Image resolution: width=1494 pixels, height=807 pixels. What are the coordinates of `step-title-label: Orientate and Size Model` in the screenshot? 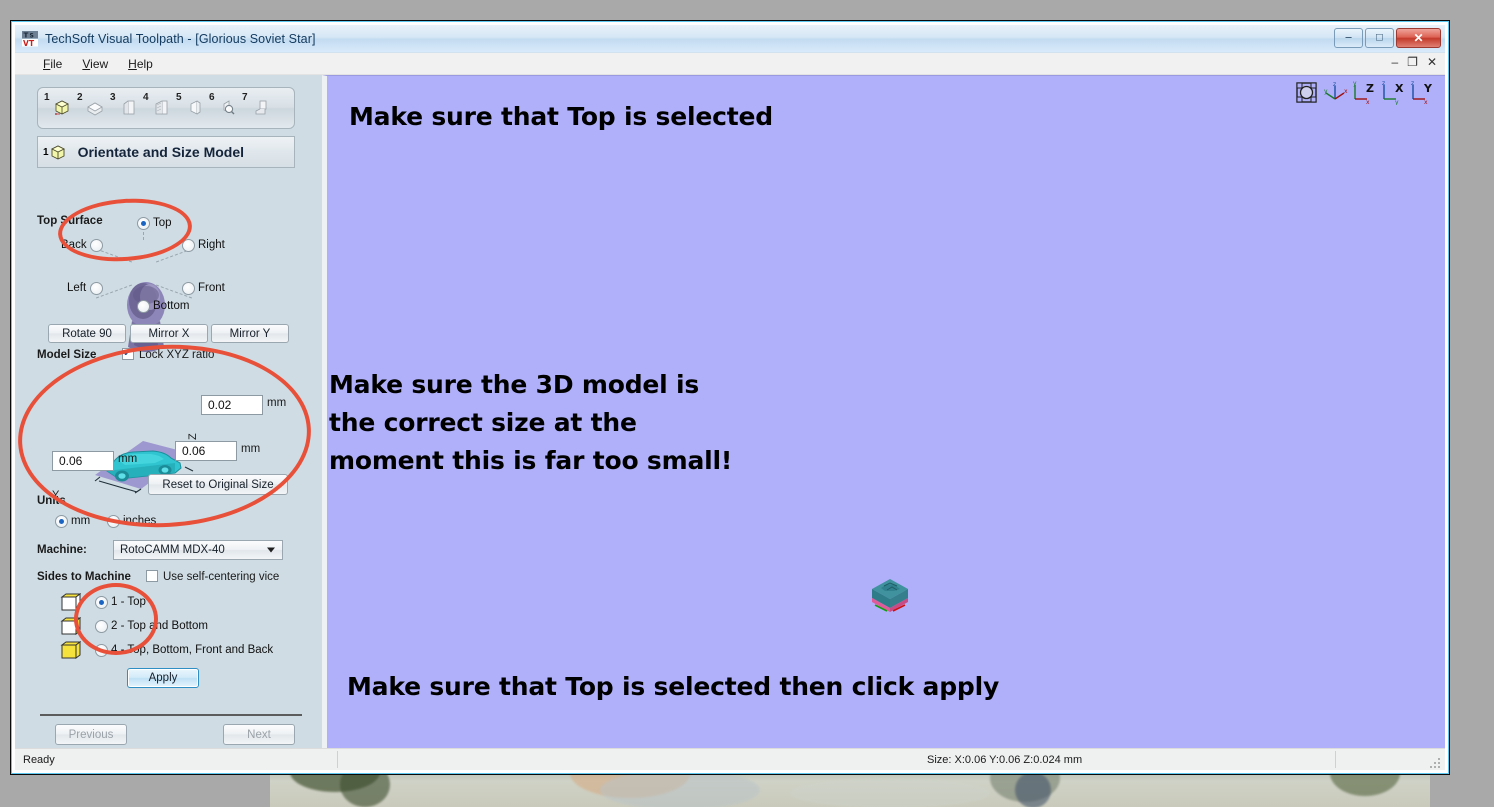 It's located at (161, 152).